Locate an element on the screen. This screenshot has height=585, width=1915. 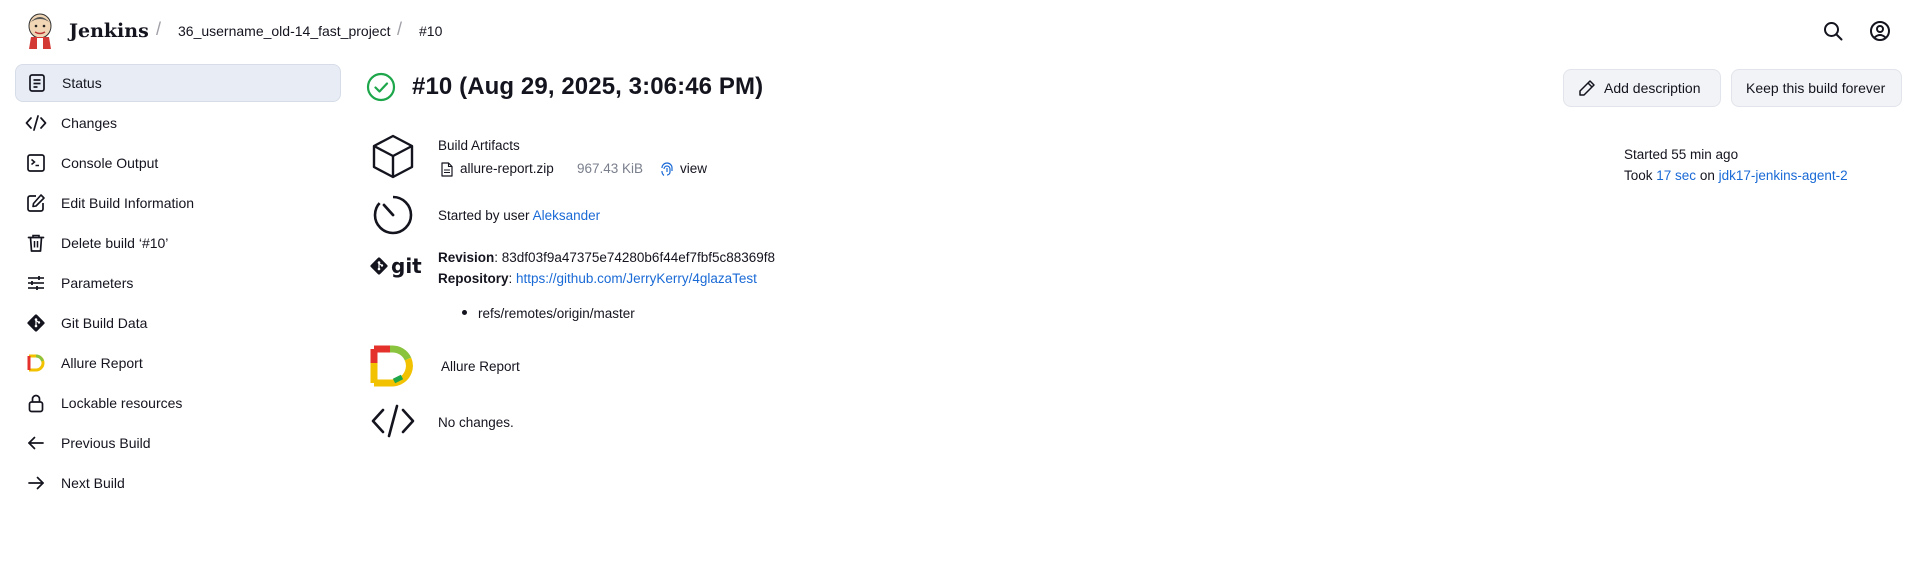
repository-label: Repository is located at coordinates (473, 278).